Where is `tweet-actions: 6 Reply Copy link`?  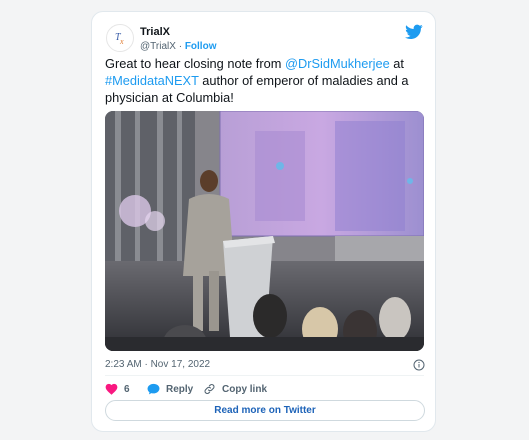
tweet-actions: 6 Reply Copy link is located at coordinates (265, 389).